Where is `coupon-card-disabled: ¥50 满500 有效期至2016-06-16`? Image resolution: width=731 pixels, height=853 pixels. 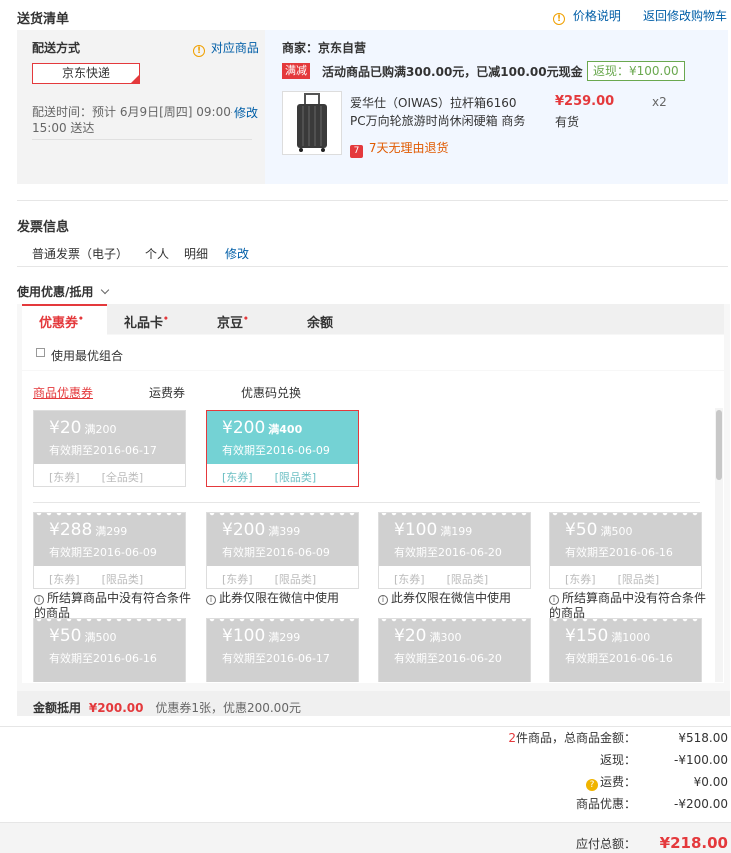
coupon-card-disabled: ¥50 满500 有效期至2016-06-16 is located at coordinates (109, 650).